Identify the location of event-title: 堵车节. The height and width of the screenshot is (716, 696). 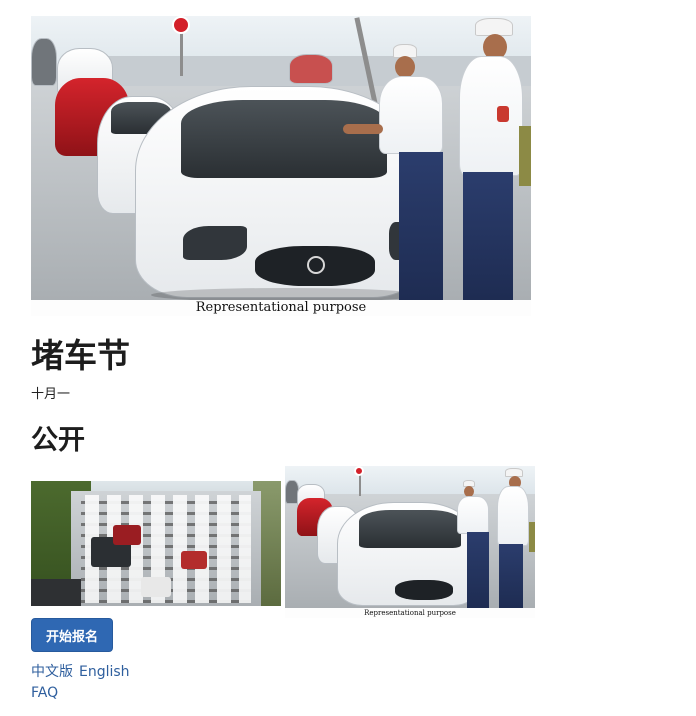
(80, 355).